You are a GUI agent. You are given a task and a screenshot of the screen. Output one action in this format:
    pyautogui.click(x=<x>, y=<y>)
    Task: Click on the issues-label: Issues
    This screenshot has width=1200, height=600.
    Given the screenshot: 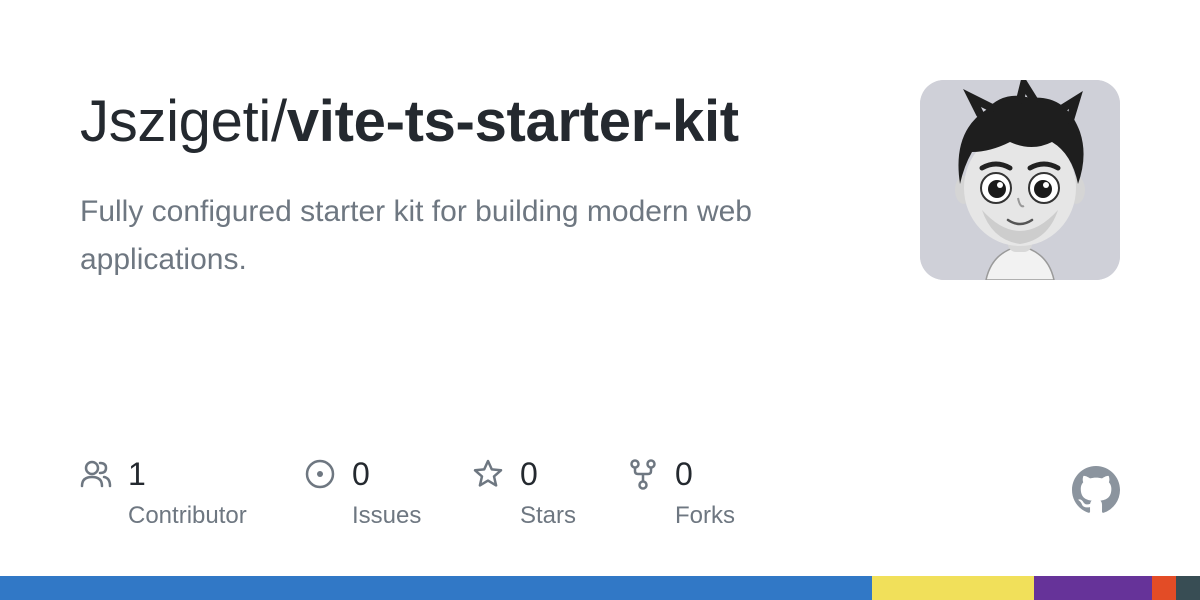 What is the action you would take?
    pyautogui.click(x=387, y=515)
    